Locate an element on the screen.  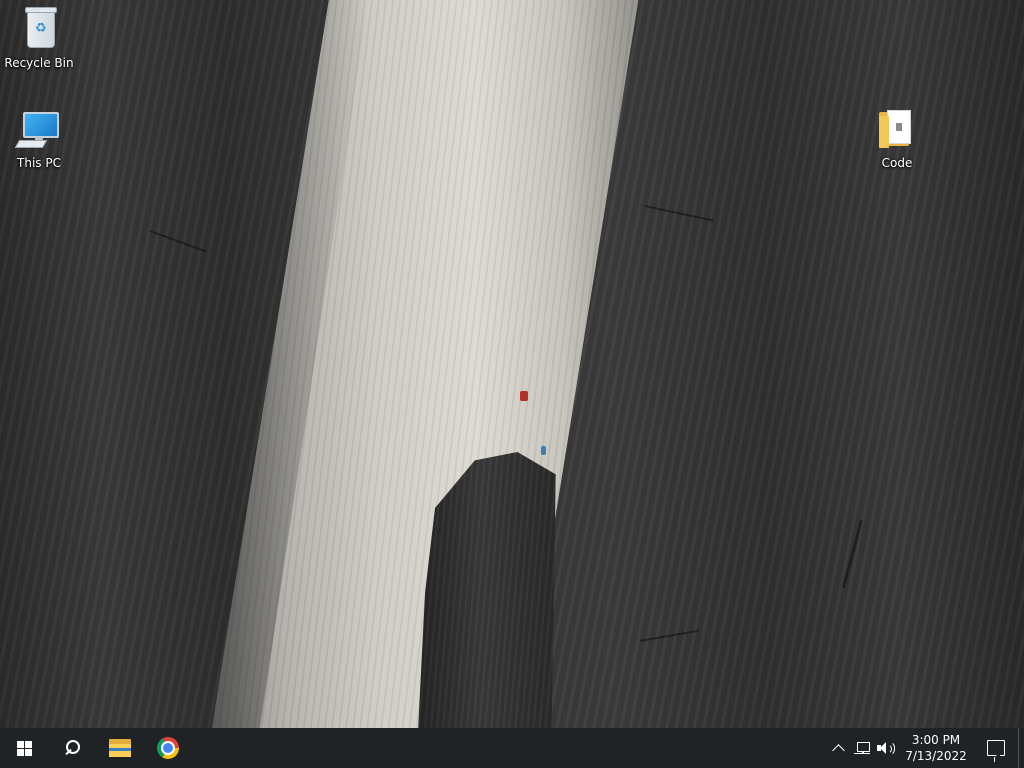
network-button is located at coordinates (862, 748).